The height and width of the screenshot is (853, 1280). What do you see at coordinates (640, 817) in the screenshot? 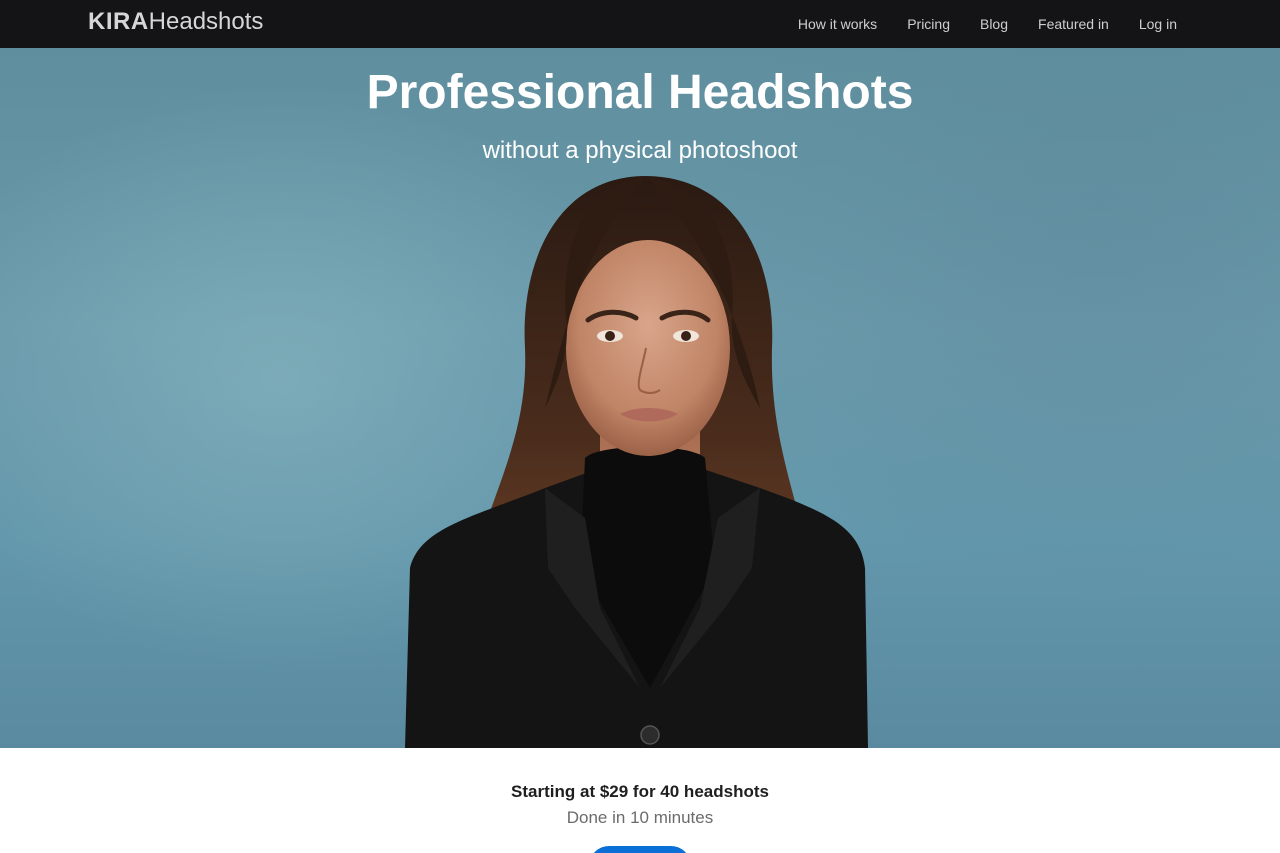
I see `turnaround-line: Done in 10 minutes` at bounding box center [640, 817].